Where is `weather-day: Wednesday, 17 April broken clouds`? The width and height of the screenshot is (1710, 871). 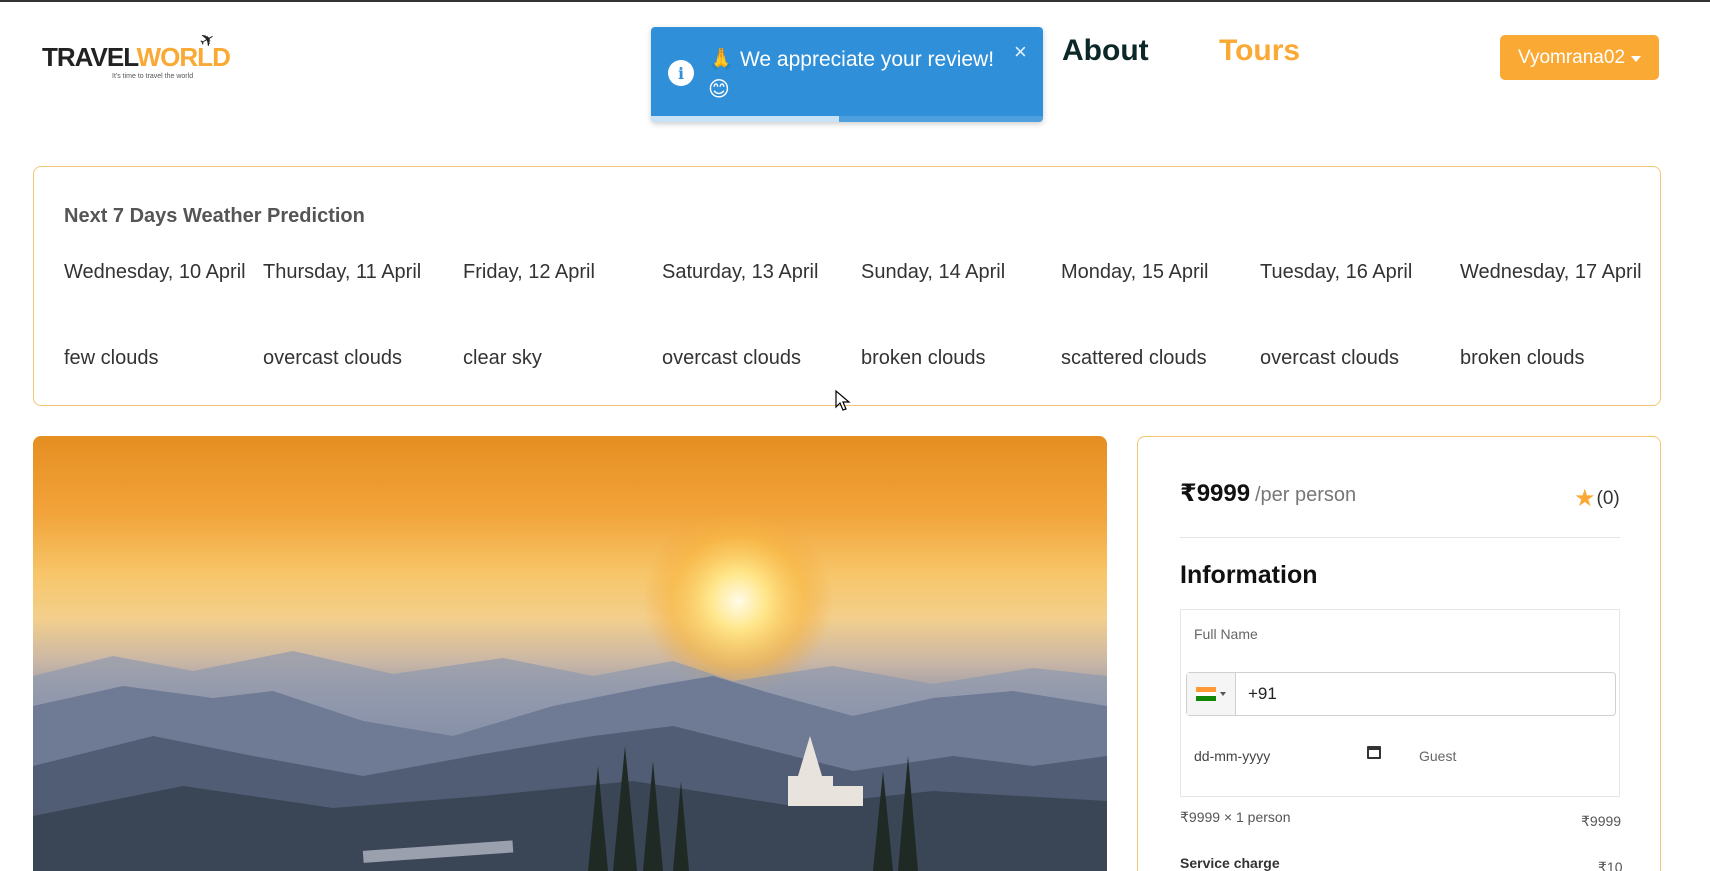
weather-day: Wednesday, 17 April broken clouds is located at coordinates (1555, 313).